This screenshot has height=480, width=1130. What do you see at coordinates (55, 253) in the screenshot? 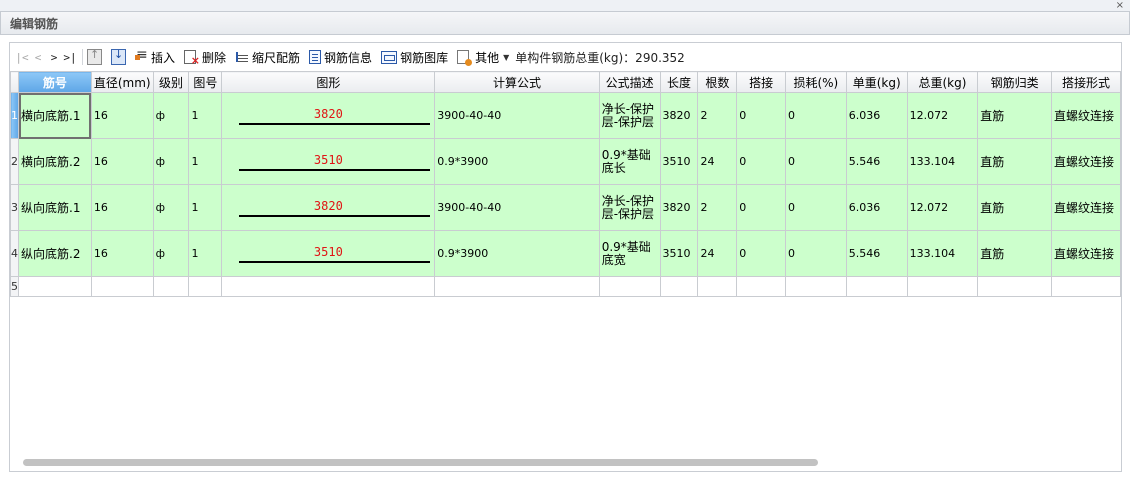
I see `bar-name-cell: 纵向底筋.2` at bounding box center [55, 253].